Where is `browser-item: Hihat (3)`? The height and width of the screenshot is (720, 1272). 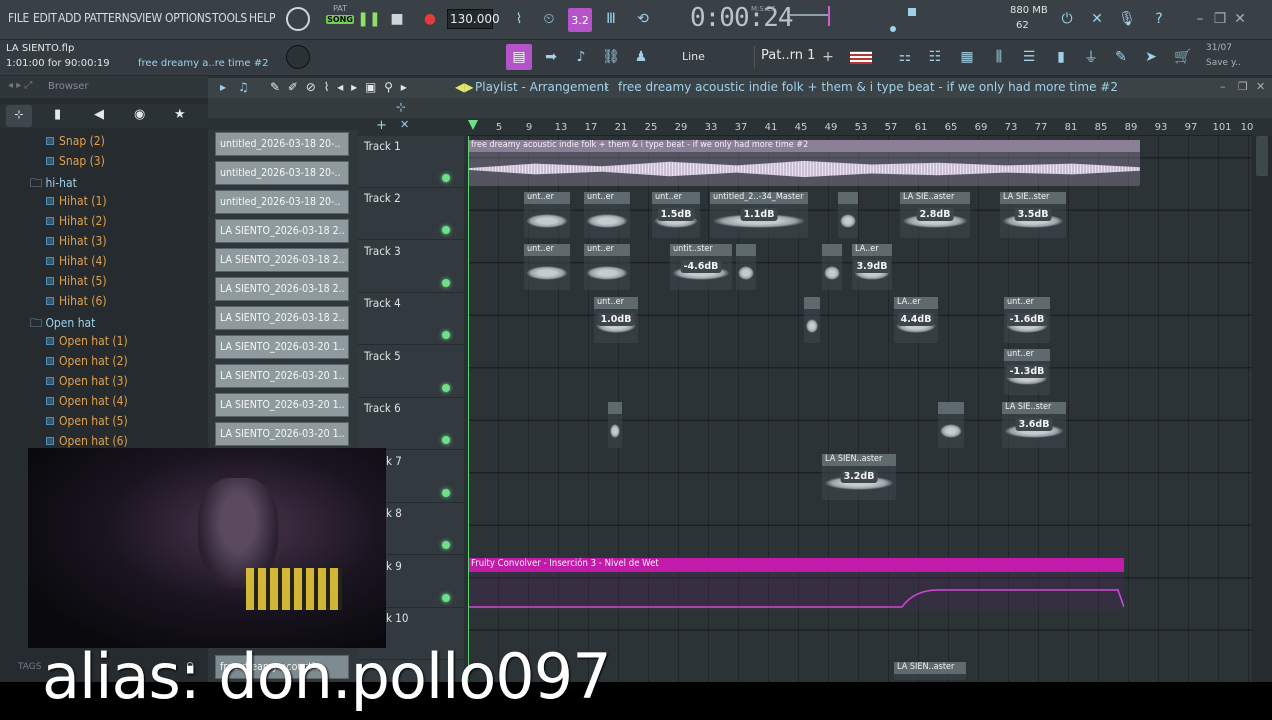 browser-item: Hihat (3) is located at coordinates (76, 241).